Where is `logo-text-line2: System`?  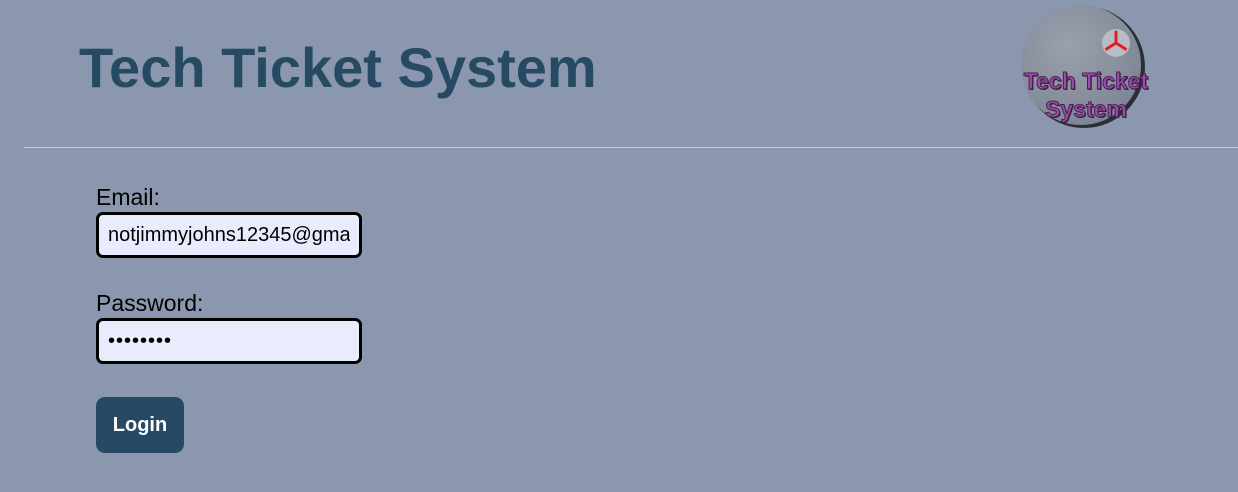
logo-text-line2: System is located at coordinates (1086, 109).